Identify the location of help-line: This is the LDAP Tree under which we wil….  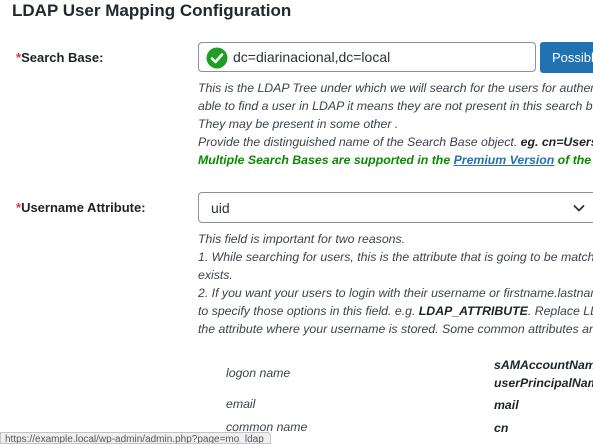
(395, 88).